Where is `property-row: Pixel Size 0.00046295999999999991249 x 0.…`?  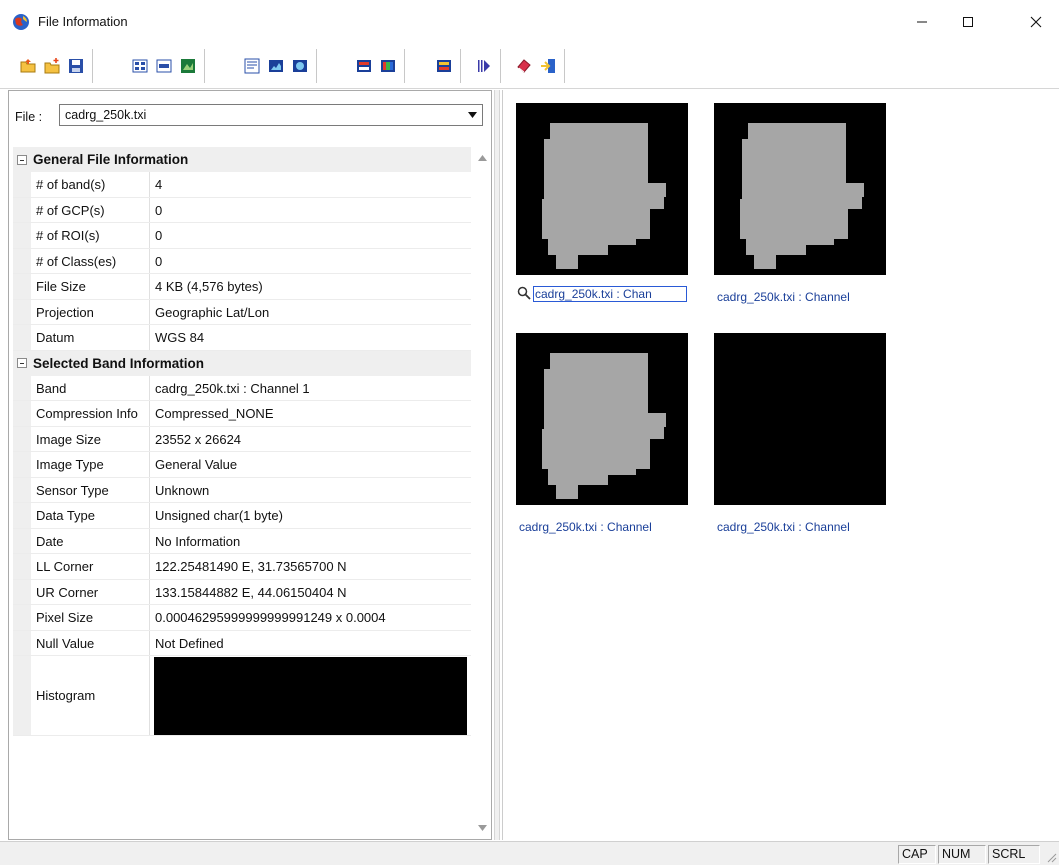 property-row: Pixel Size 0.00046295999999999991249 x 0.… is located at coordinates (242, 618).